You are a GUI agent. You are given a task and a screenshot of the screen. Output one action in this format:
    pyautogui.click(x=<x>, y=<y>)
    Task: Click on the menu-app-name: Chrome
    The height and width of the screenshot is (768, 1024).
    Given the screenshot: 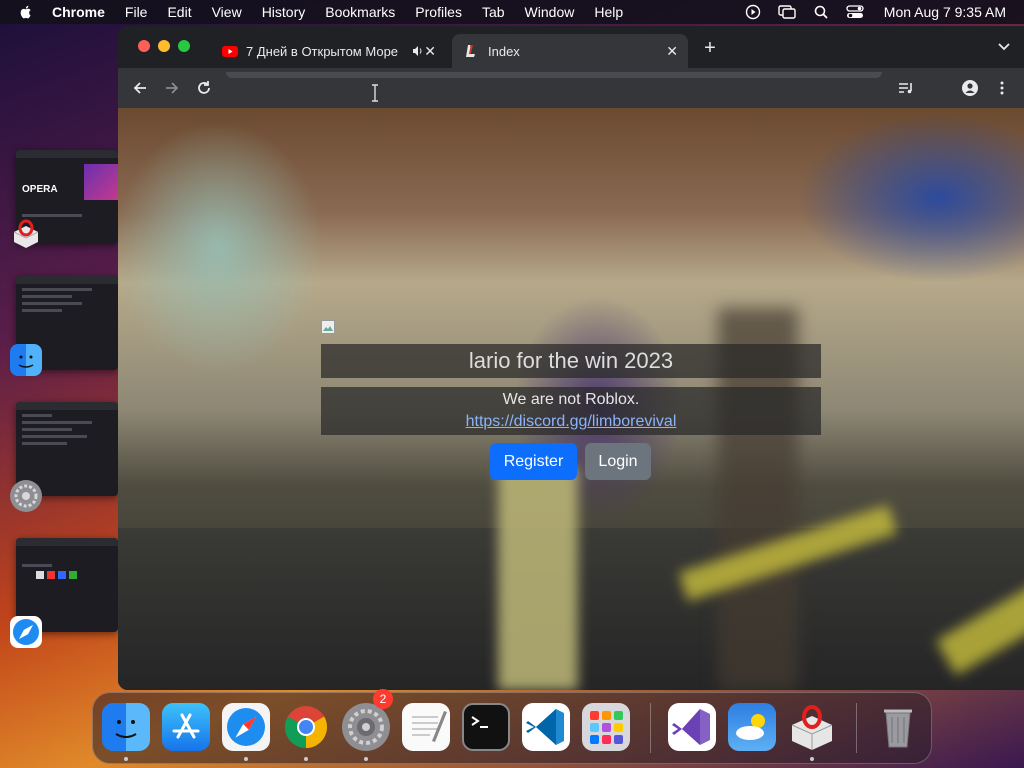 What is the action you would take?
    pyautogui.click(x=78, y=12)
    